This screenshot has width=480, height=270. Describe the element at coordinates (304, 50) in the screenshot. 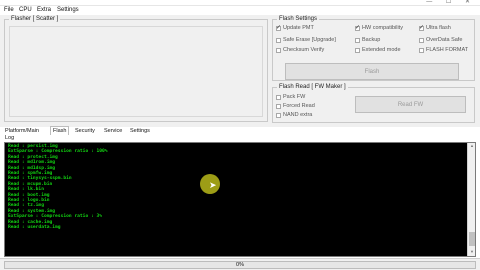

I see `checkbox-label: Checksum Verify` at that location.